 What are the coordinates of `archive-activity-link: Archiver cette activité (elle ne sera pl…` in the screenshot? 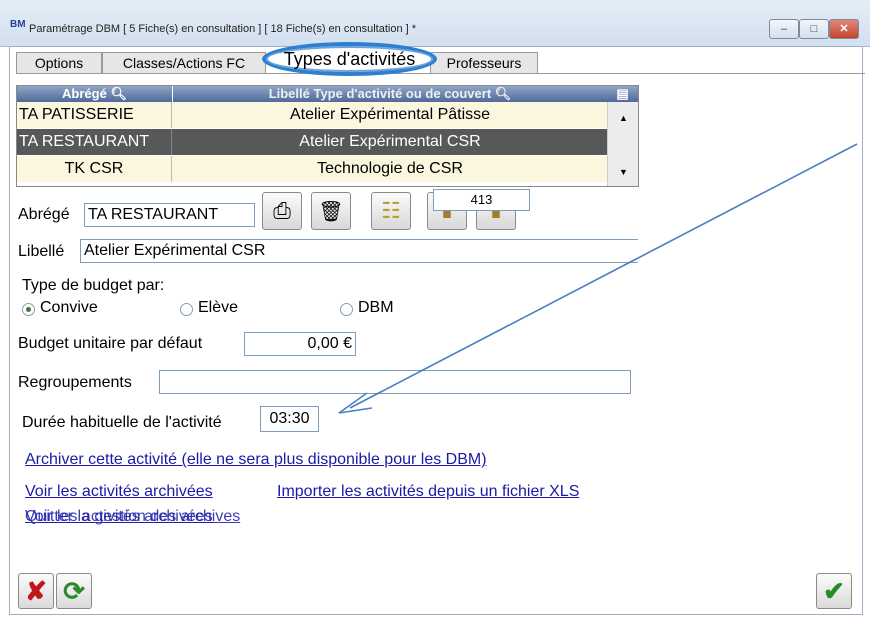 It's located at (256, 460).